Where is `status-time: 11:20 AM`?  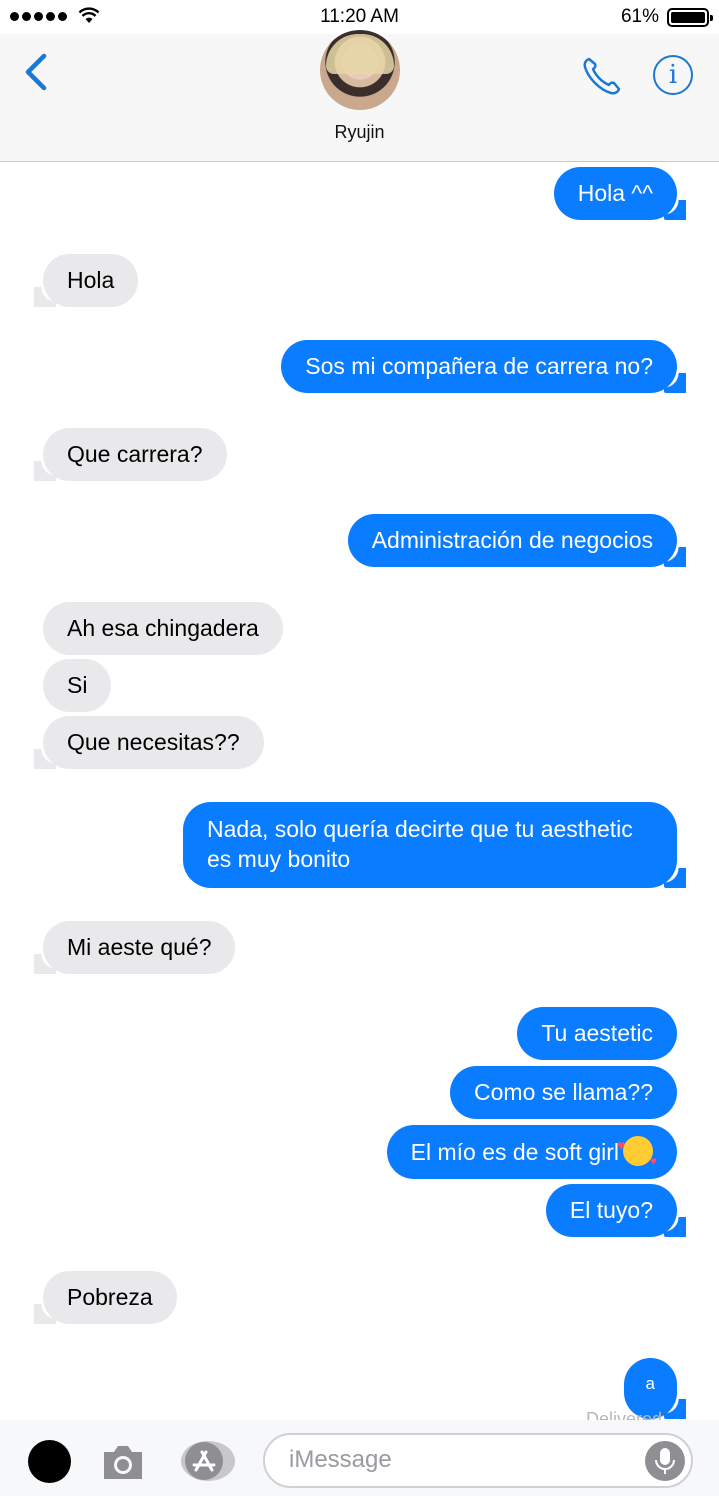
status-time: 11:20 AM is located at coordinates (359, 16).